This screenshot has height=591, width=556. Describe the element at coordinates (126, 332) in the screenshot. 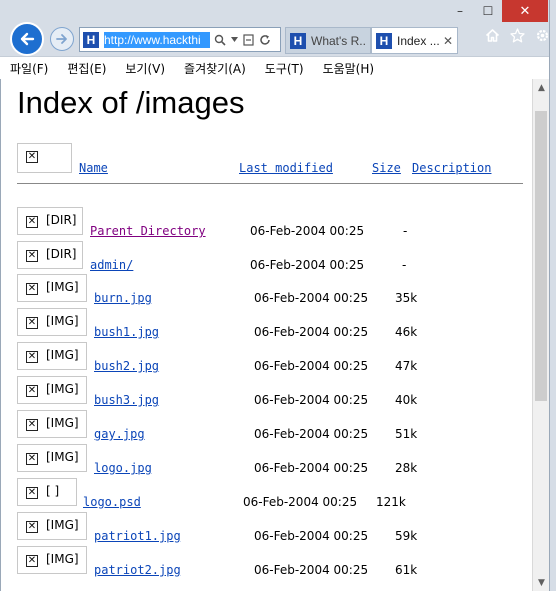

I see `file-link: bush1.jpg` at that location.